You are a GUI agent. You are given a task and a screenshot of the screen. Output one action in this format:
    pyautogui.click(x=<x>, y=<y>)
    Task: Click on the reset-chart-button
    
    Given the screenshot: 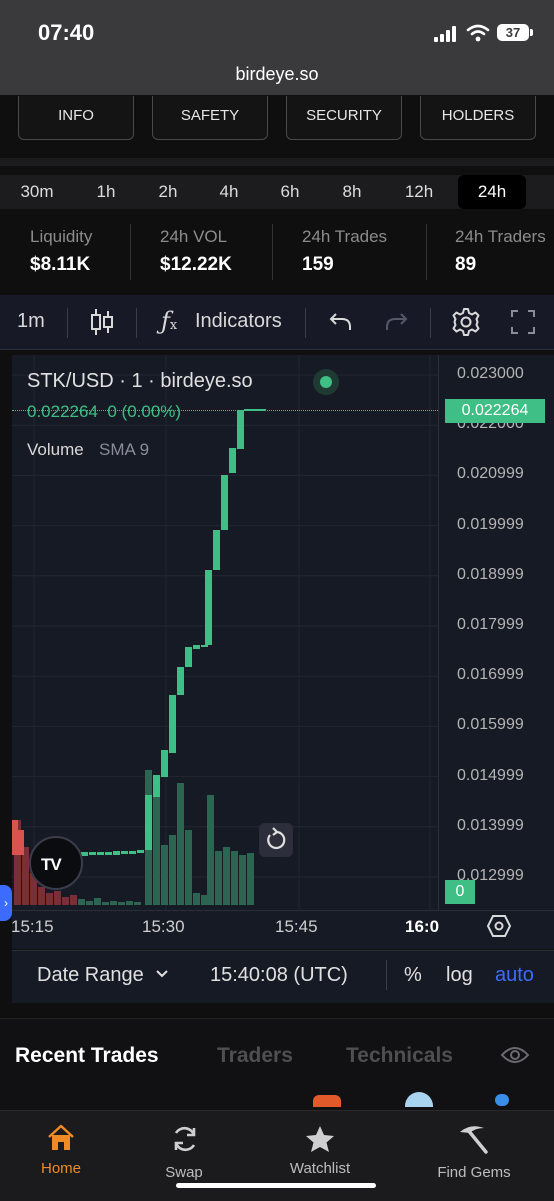 What is the action you would take?
    pyautogui.click(x=276, y=840)
    